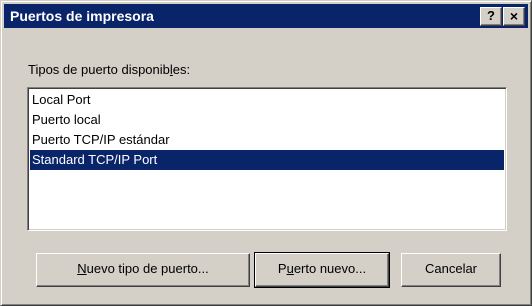  What do you see at coordinates (491, 16) in the screenshot?
I see `help-button: ?` at bounding box center [491, 16].